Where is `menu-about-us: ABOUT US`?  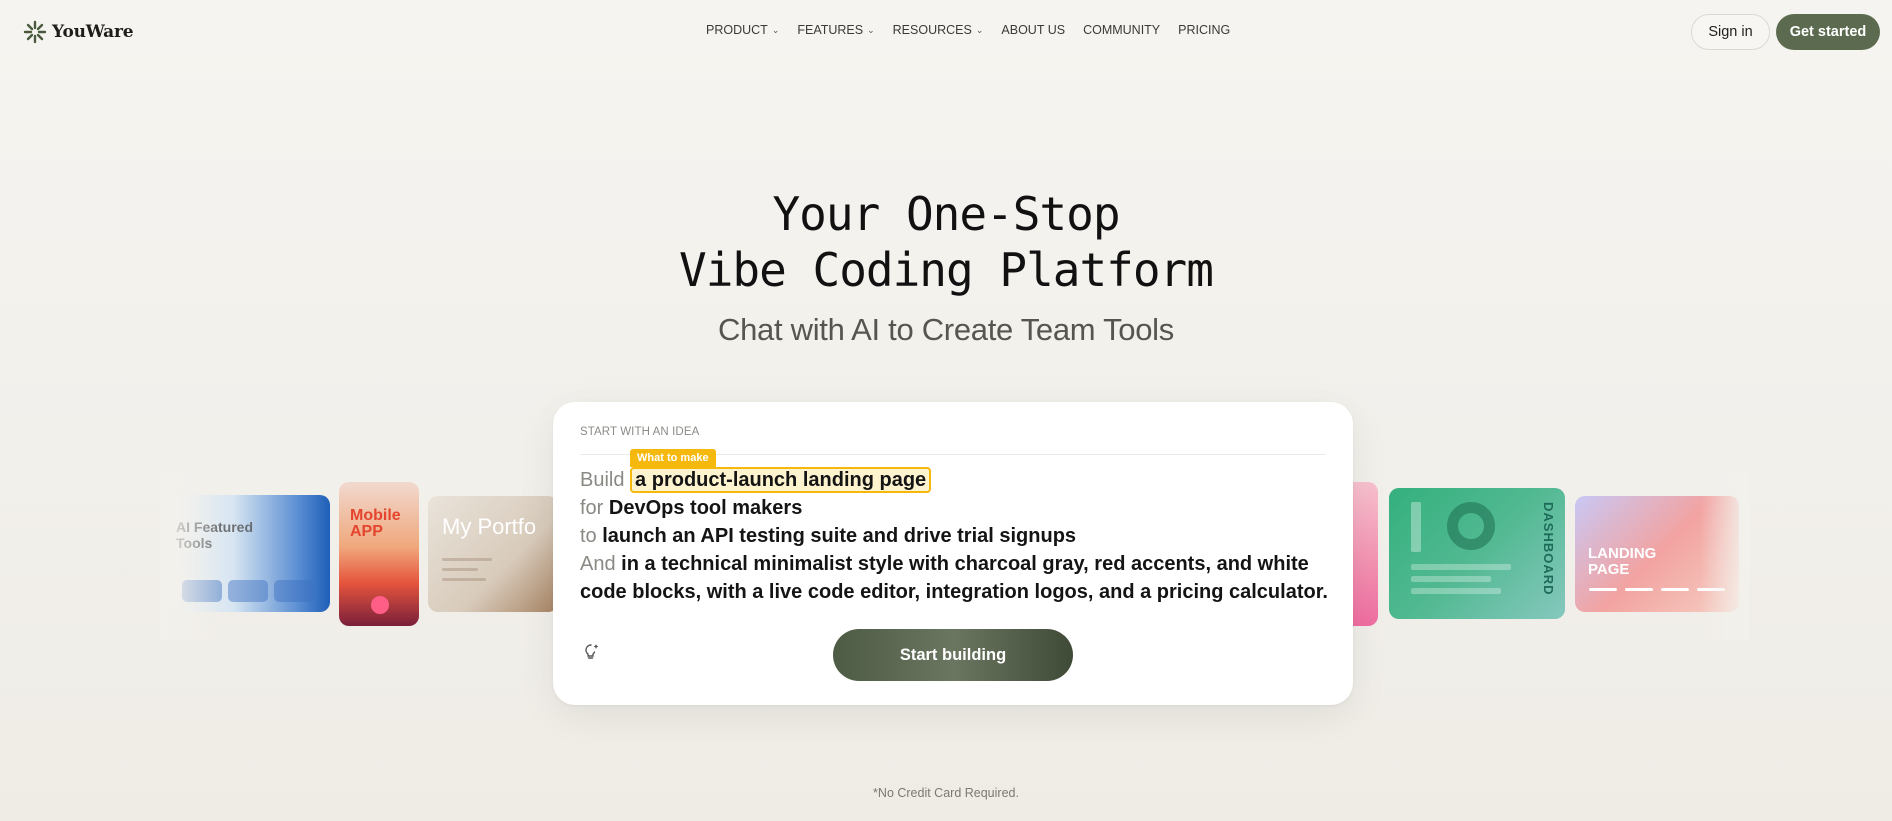
menu-about-us: ABOUT US is located at coordinates (1033, 30).